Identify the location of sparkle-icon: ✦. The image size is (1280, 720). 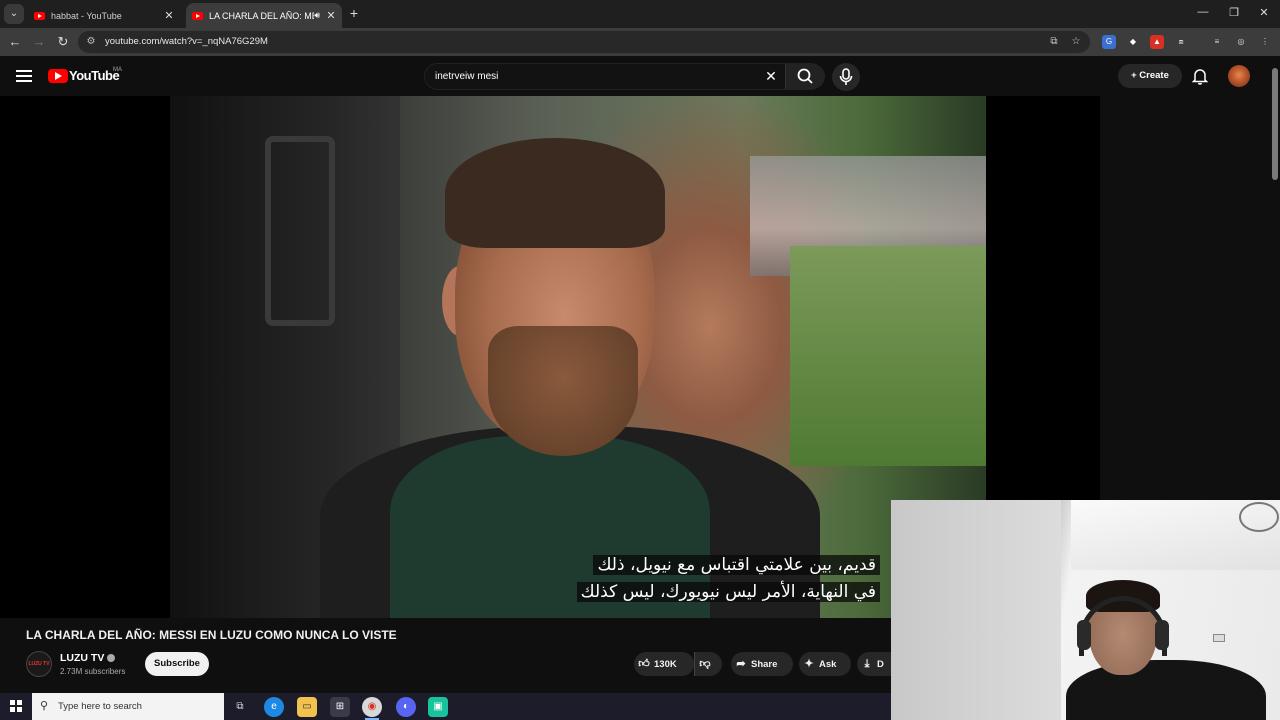
(809, 664).